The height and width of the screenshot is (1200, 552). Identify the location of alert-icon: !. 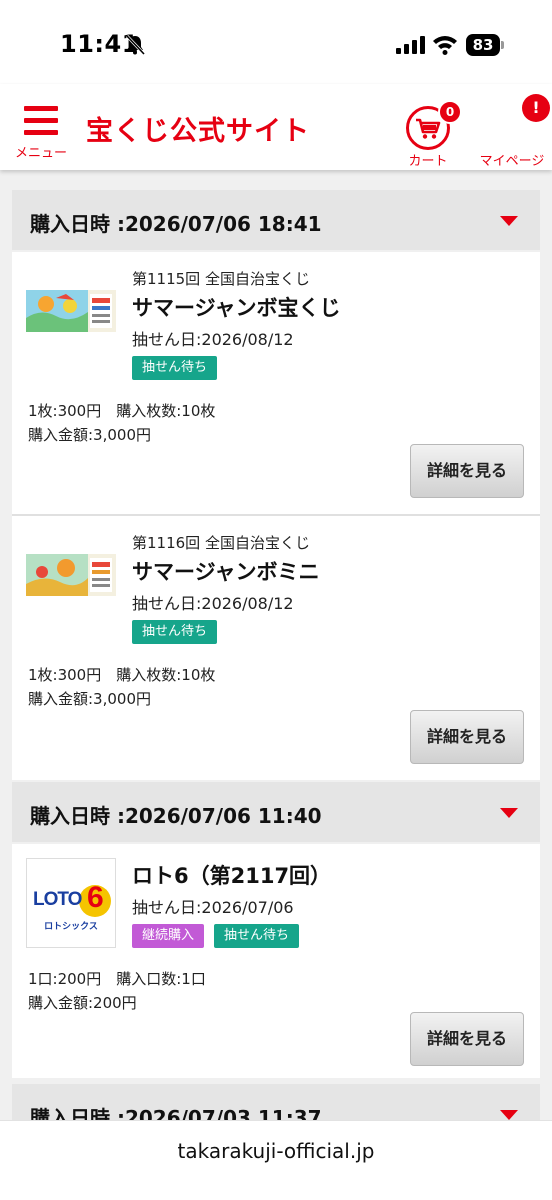
(536, 108).